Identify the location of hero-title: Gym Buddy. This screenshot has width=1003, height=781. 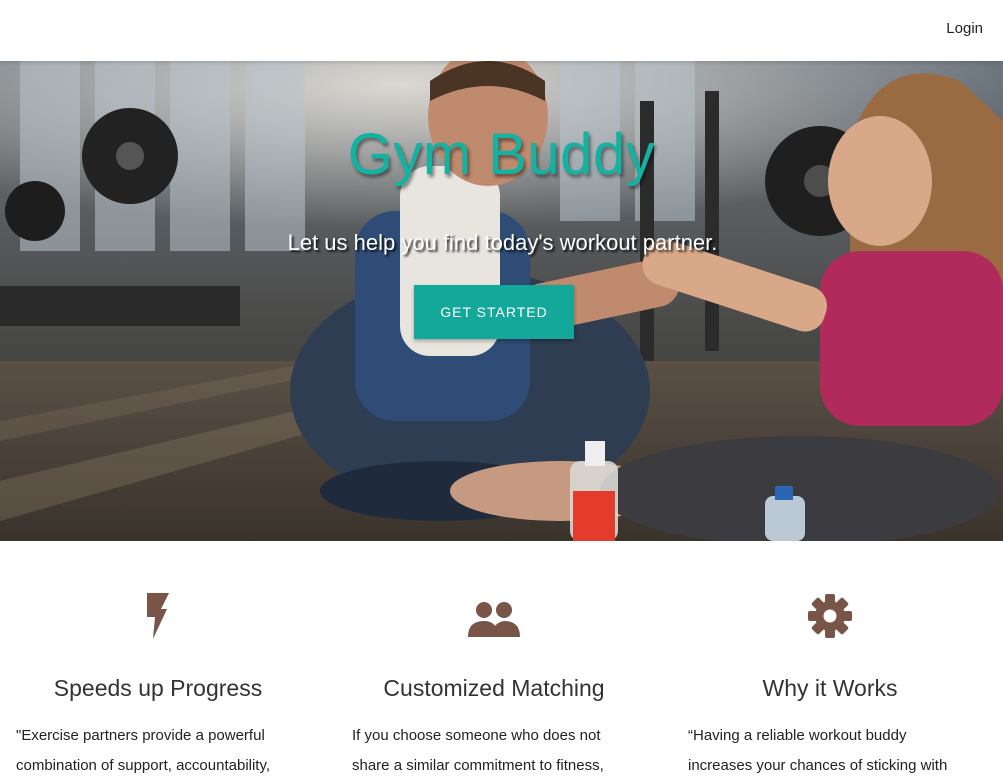
(501, 154).